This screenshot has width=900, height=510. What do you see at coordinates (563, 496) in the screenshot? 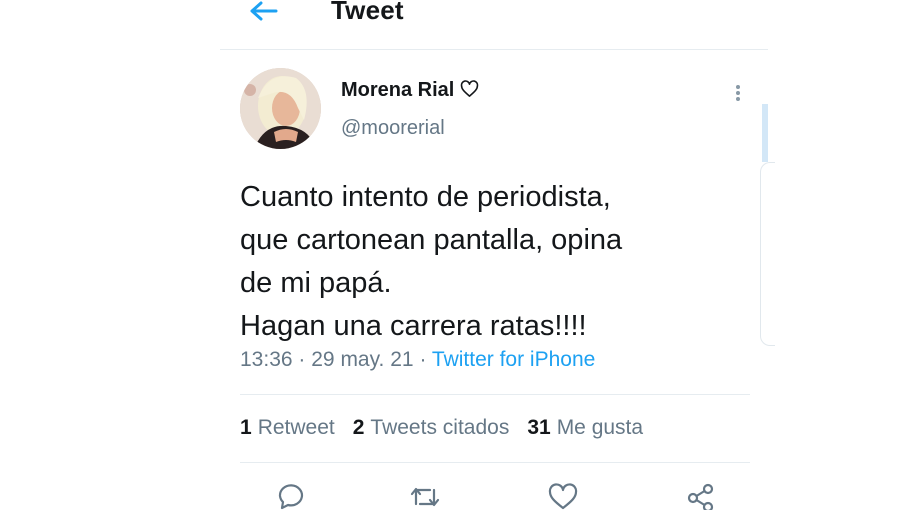
I see `like-icon` at bounding box center [563, 496].